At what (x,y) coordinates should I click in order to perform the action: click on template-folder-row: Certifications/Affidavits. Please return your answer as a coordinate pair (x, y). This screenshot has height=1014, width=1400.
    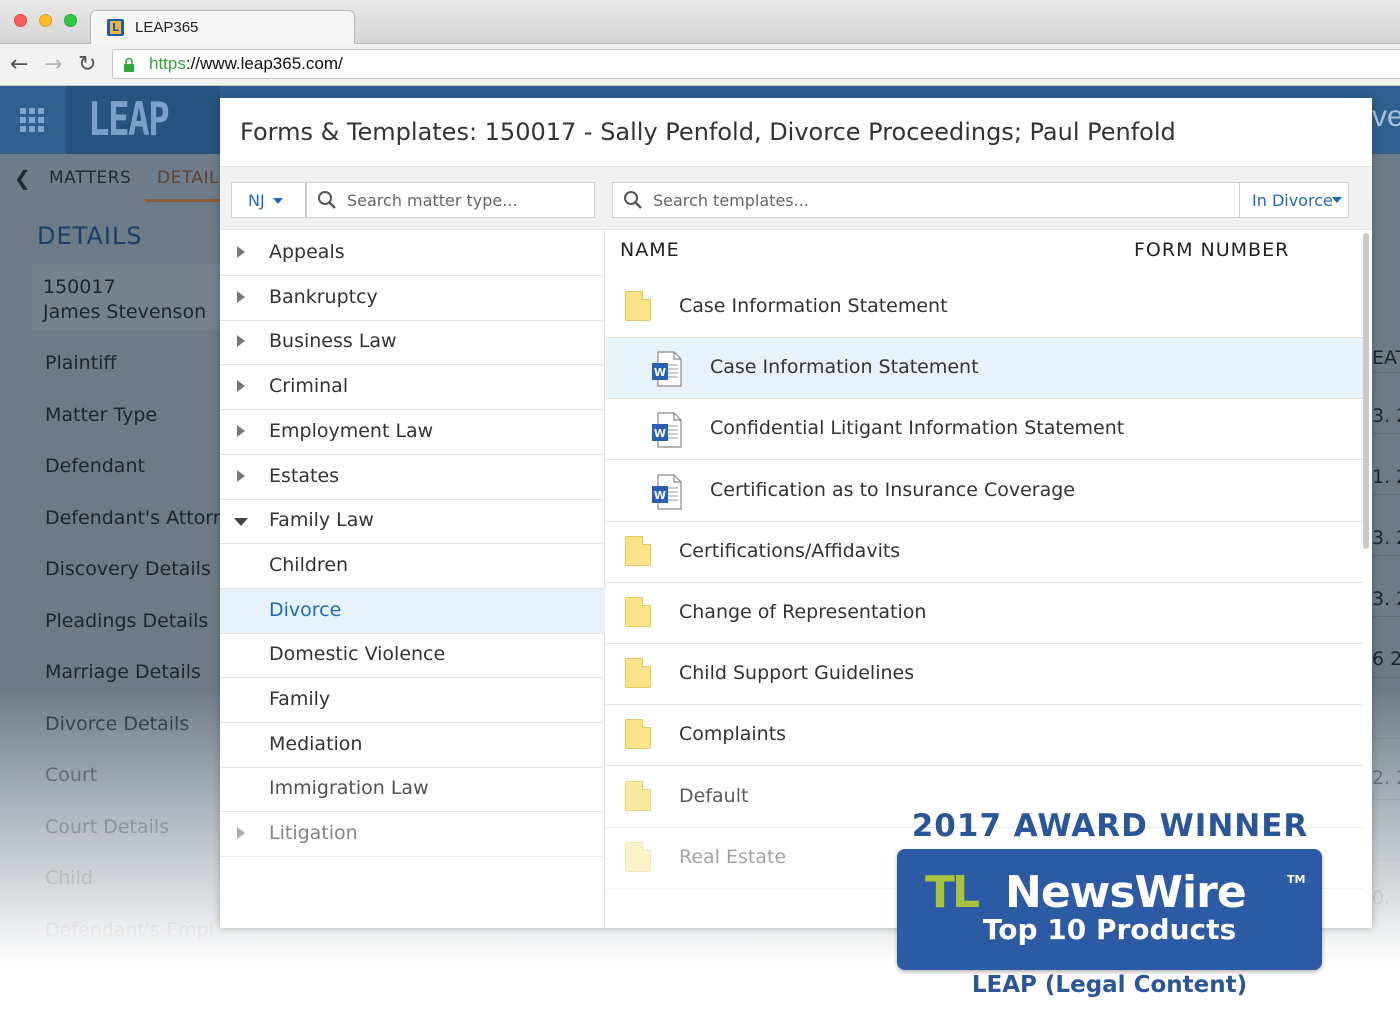
    Looking at the image, I should click on (984, 552).